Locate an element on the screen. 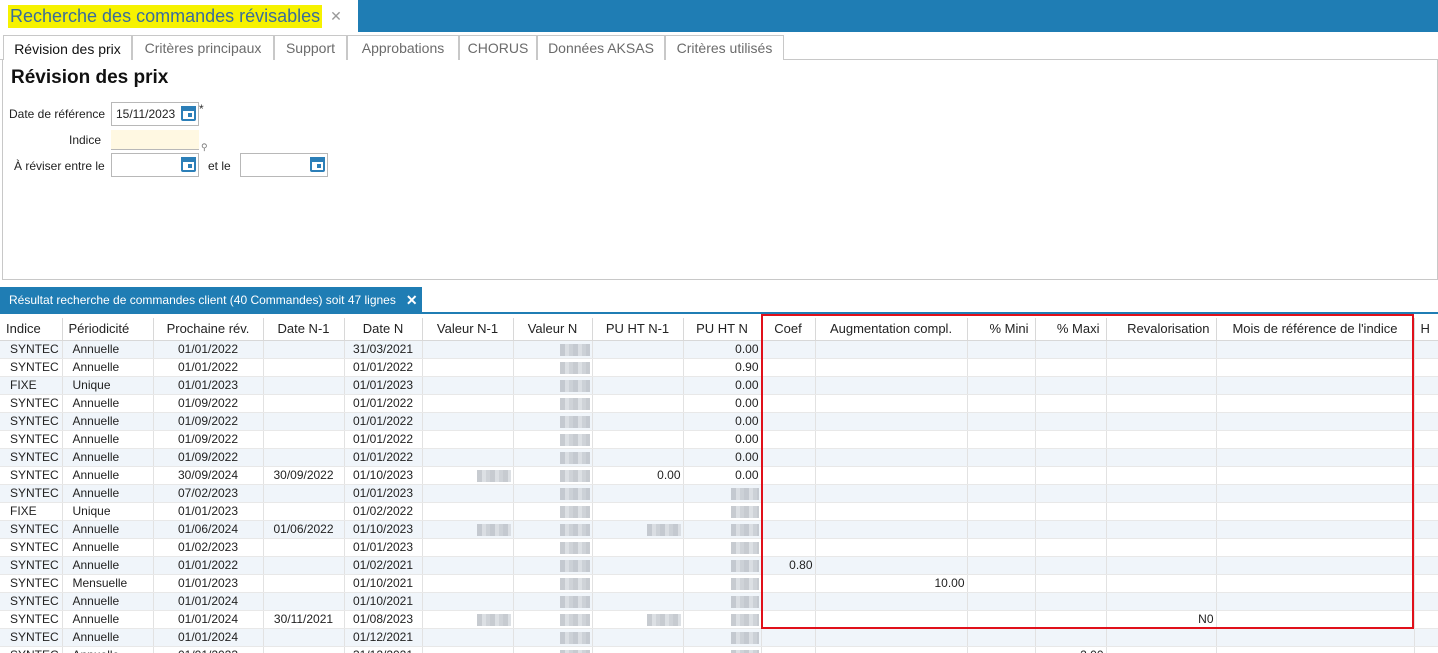 The width and height of the screenshot is (1438, 653). column-header: Augmentation compl. is located at coordinates (891, 329).